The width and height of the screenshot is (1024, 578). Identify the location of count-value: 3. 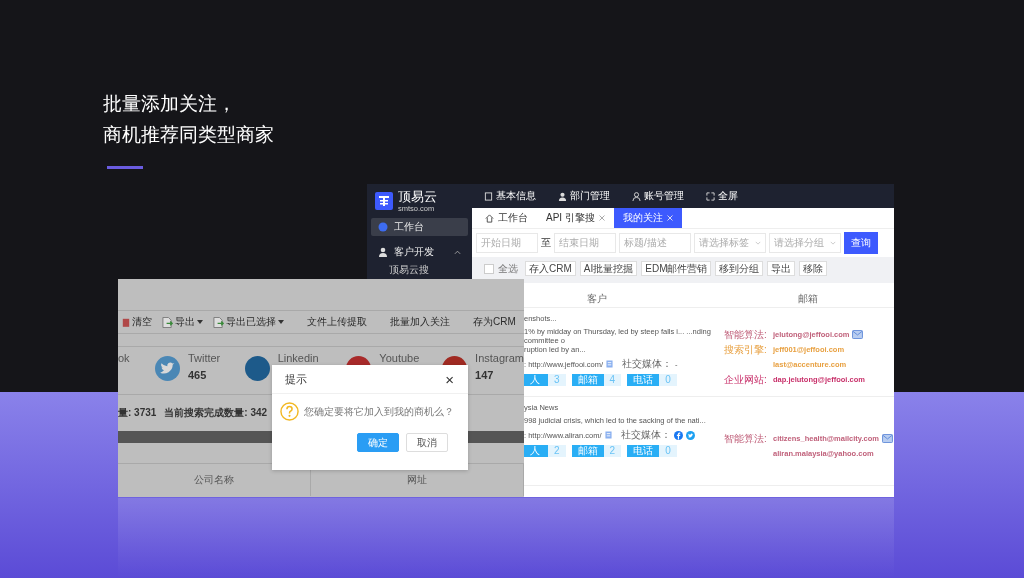
(557, 380).